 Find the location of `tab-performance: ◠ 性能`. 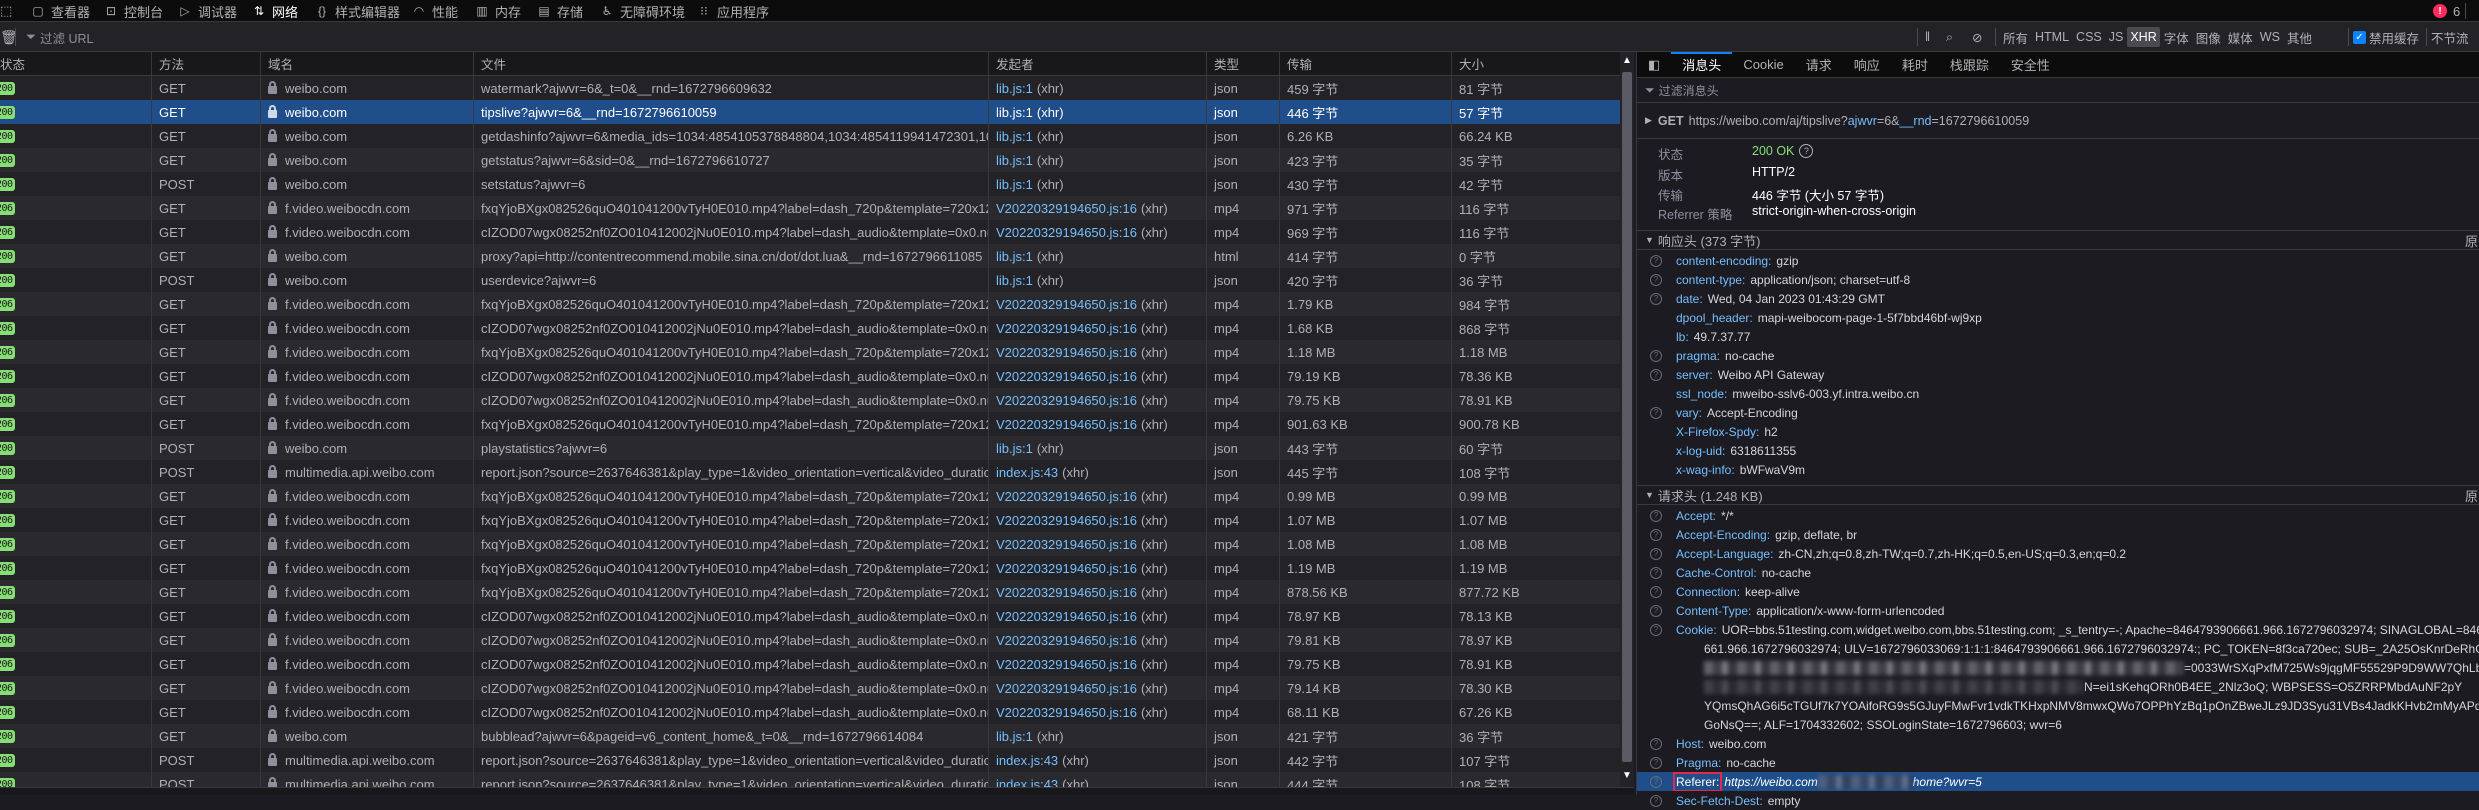

tab-performance: ◠ 性能 is located at coordinates (435, 11).